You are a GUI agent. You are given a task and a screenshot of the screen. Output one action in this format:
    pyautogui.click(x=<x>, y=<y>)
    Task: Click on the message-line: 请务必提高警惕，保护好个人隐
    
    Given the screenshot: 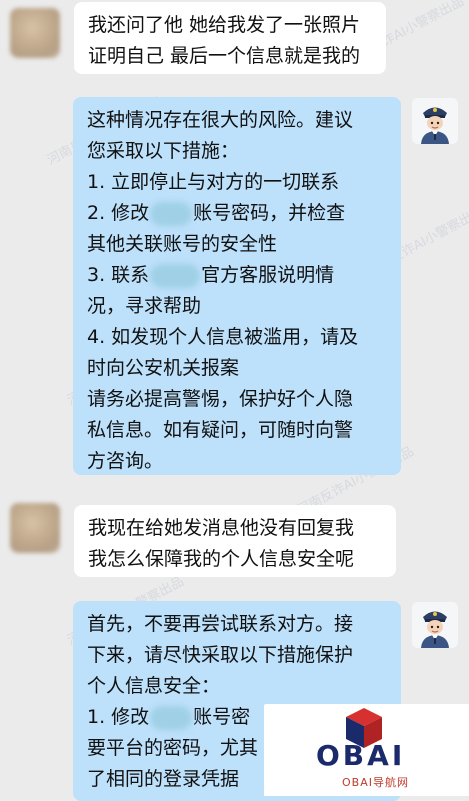 What is the action you would take?
    pyautogui.click(x=220, y=399)
    